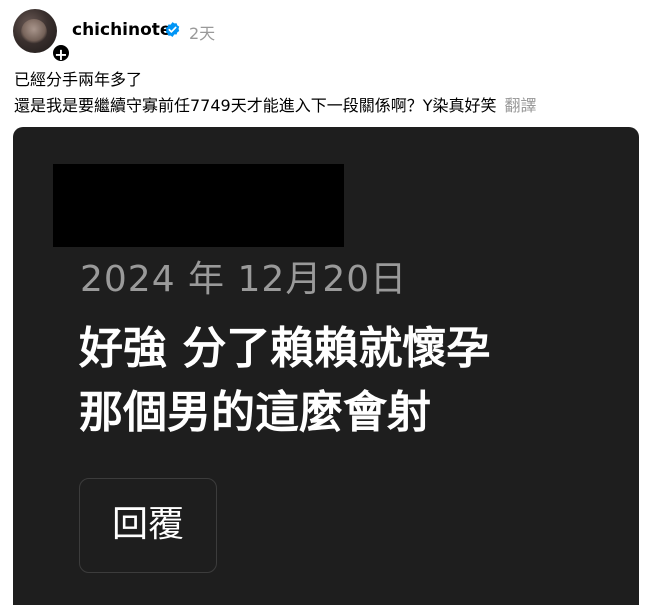 This screenshot has height=605, width=656. What do you see at coordinates (244, 279) in the screenshot?
I see `comment-date: 2024 年 12月20日` at bounding box center [244, 279].